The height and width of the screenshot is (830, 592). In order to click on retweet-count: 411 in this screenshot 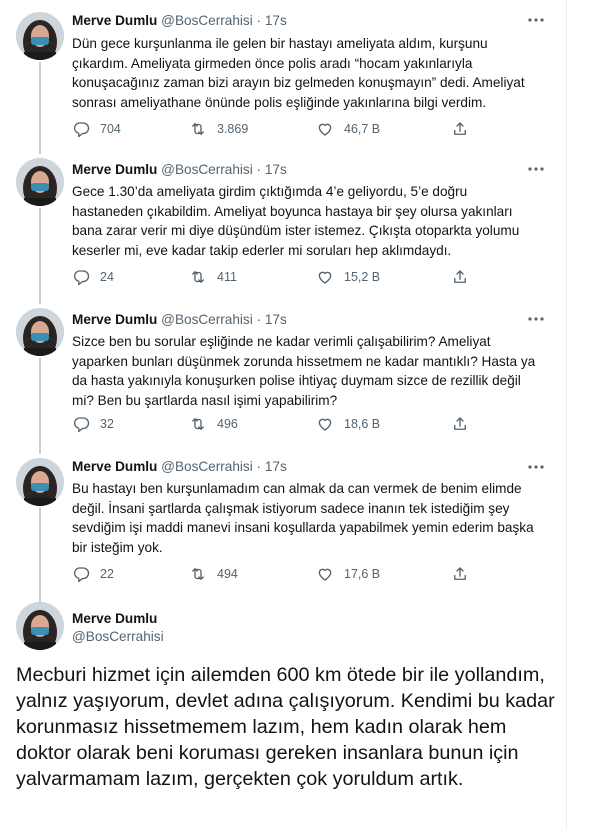, I will do `click(227, 277)`.